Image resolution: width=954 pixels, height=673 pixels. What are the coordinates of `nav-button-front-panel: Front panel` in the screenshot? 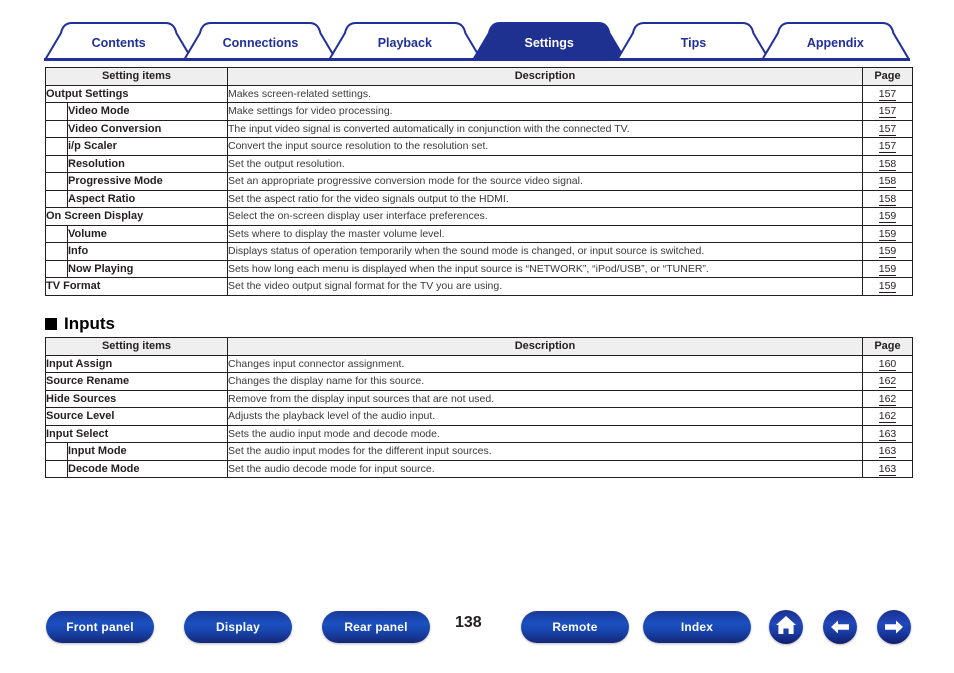 It's located at (100, 627).